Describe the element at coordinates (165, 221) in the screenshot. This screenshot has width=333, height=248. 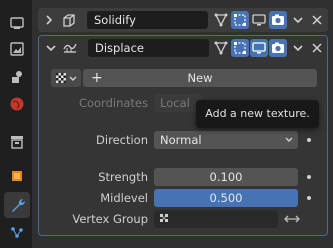
I see `vertex-group-icon` at that location.